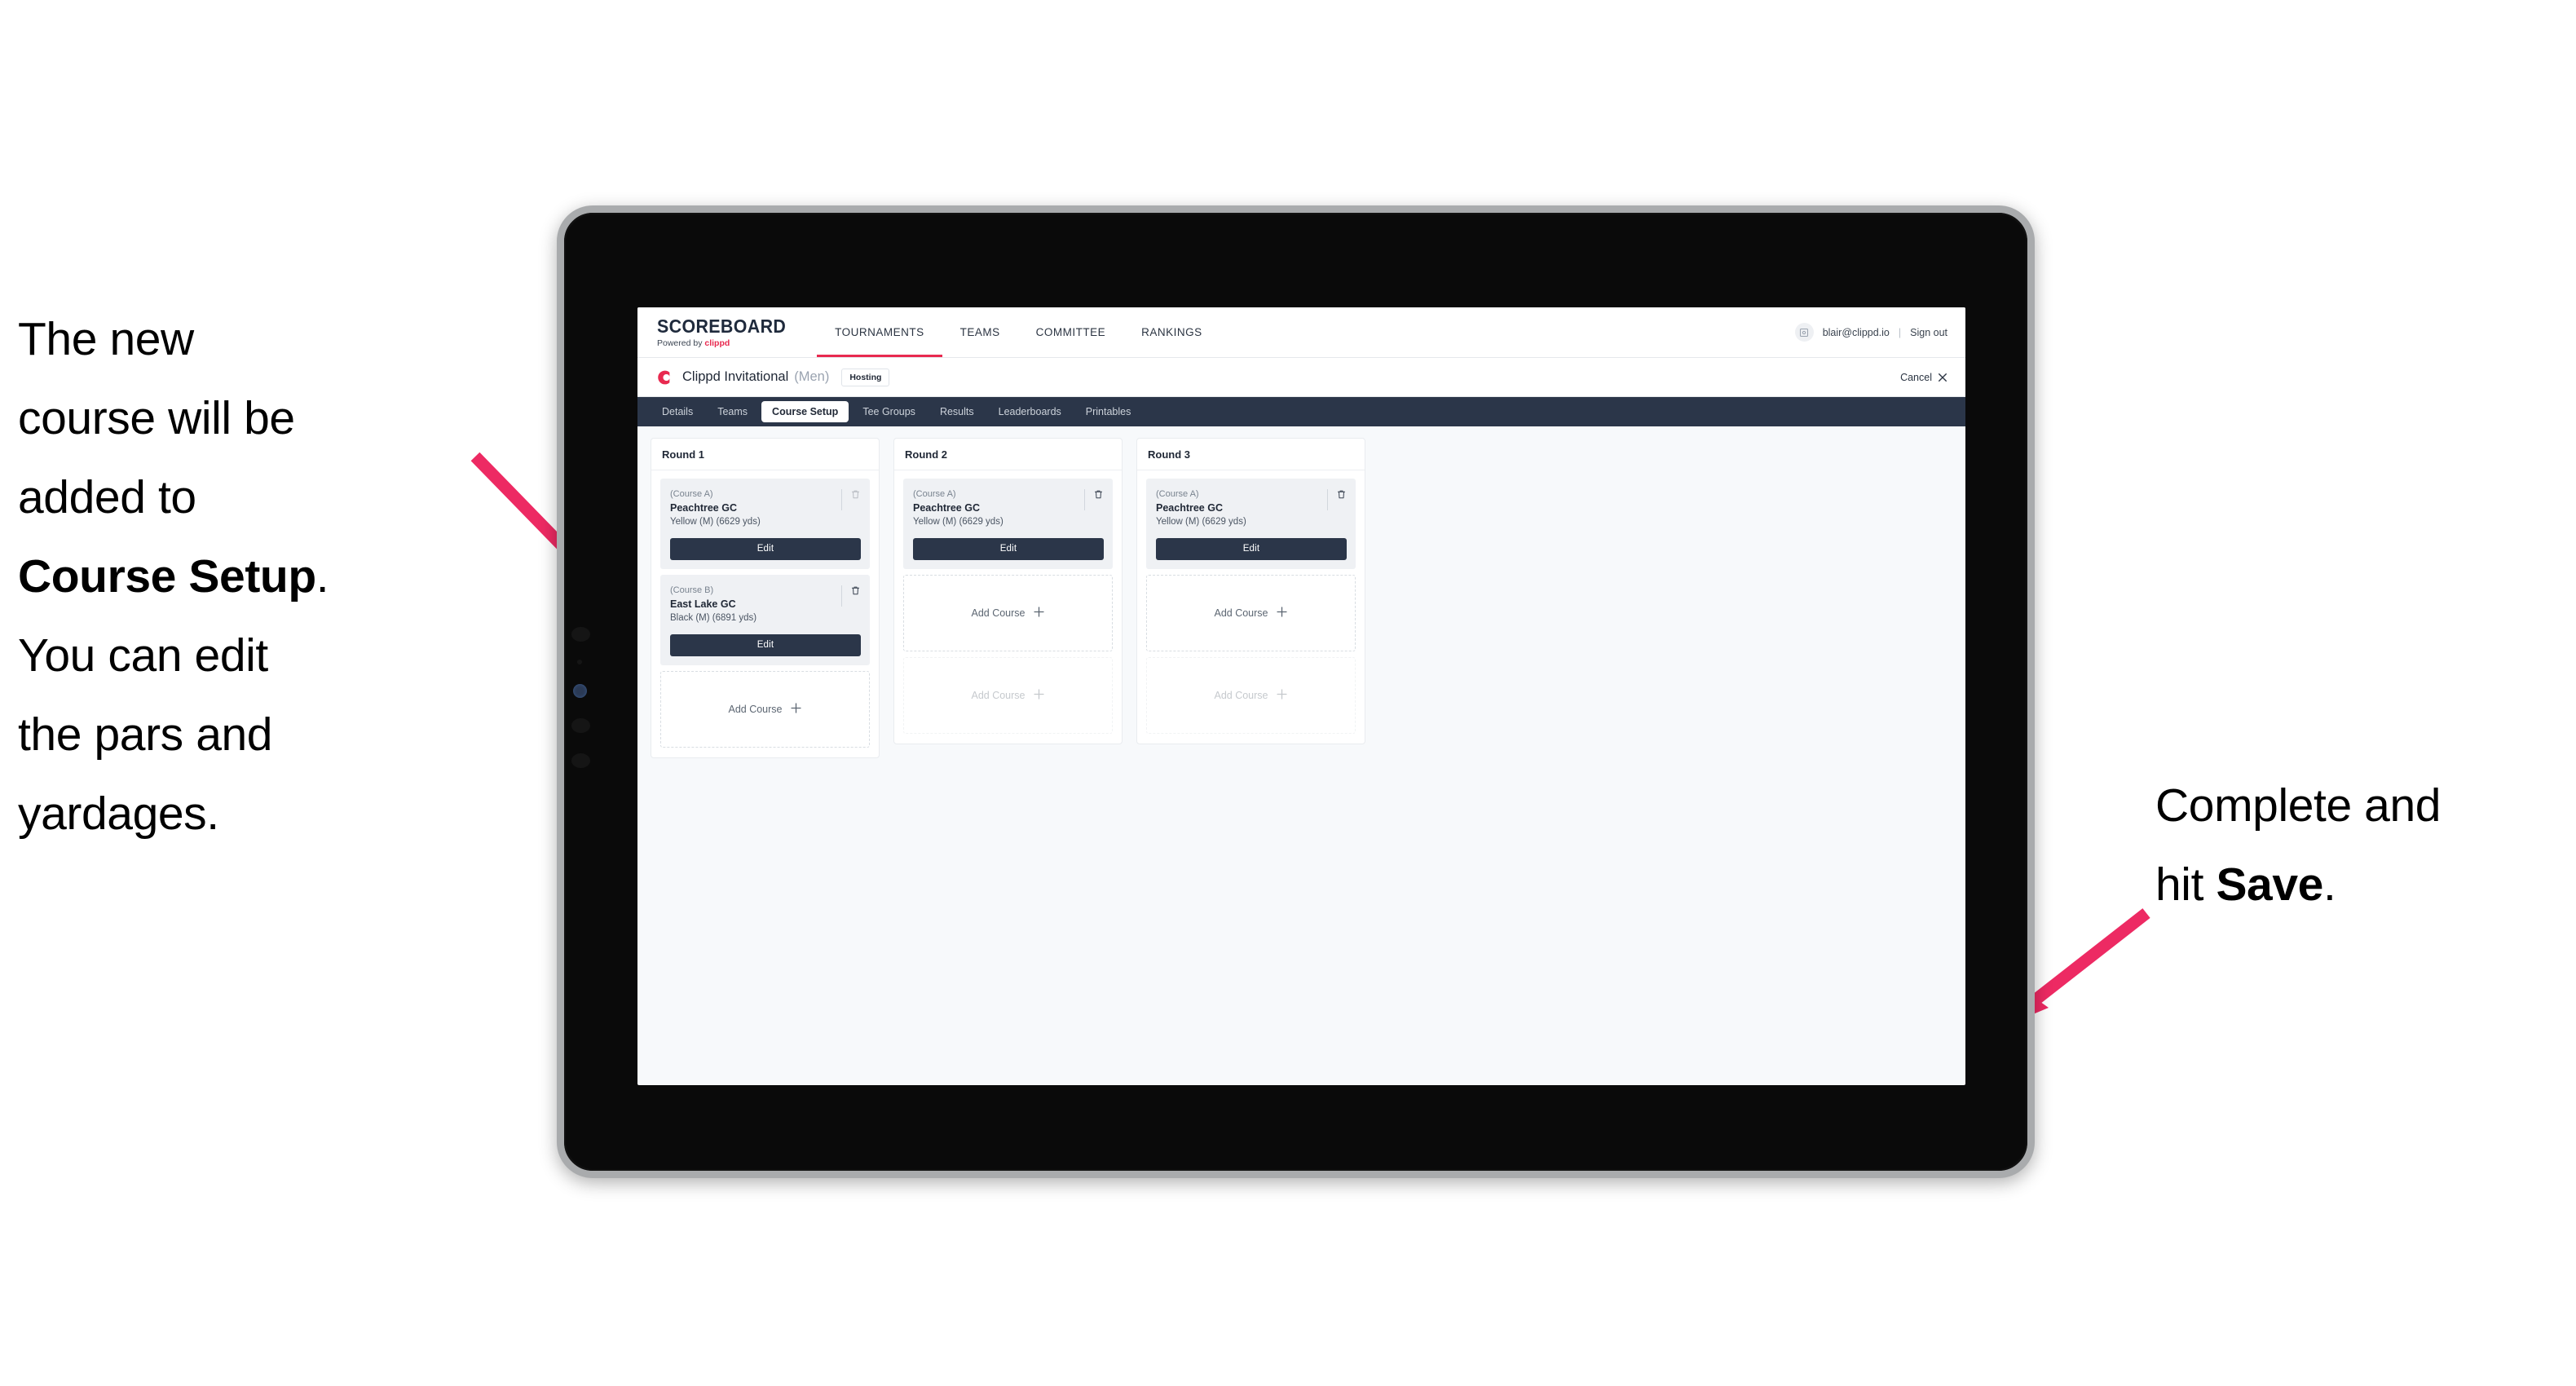  Describe the element at coordinates (1251, 454) in the screenshot. I see `round-title: Round 3` at that location.